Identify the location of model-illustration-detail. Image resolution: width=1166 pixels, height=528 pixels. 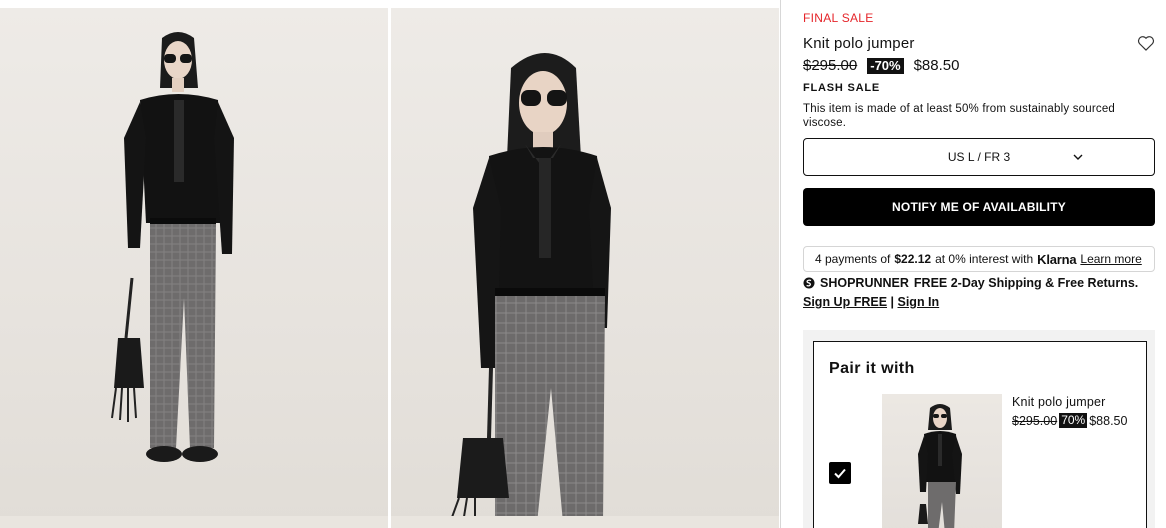
(530, 288).